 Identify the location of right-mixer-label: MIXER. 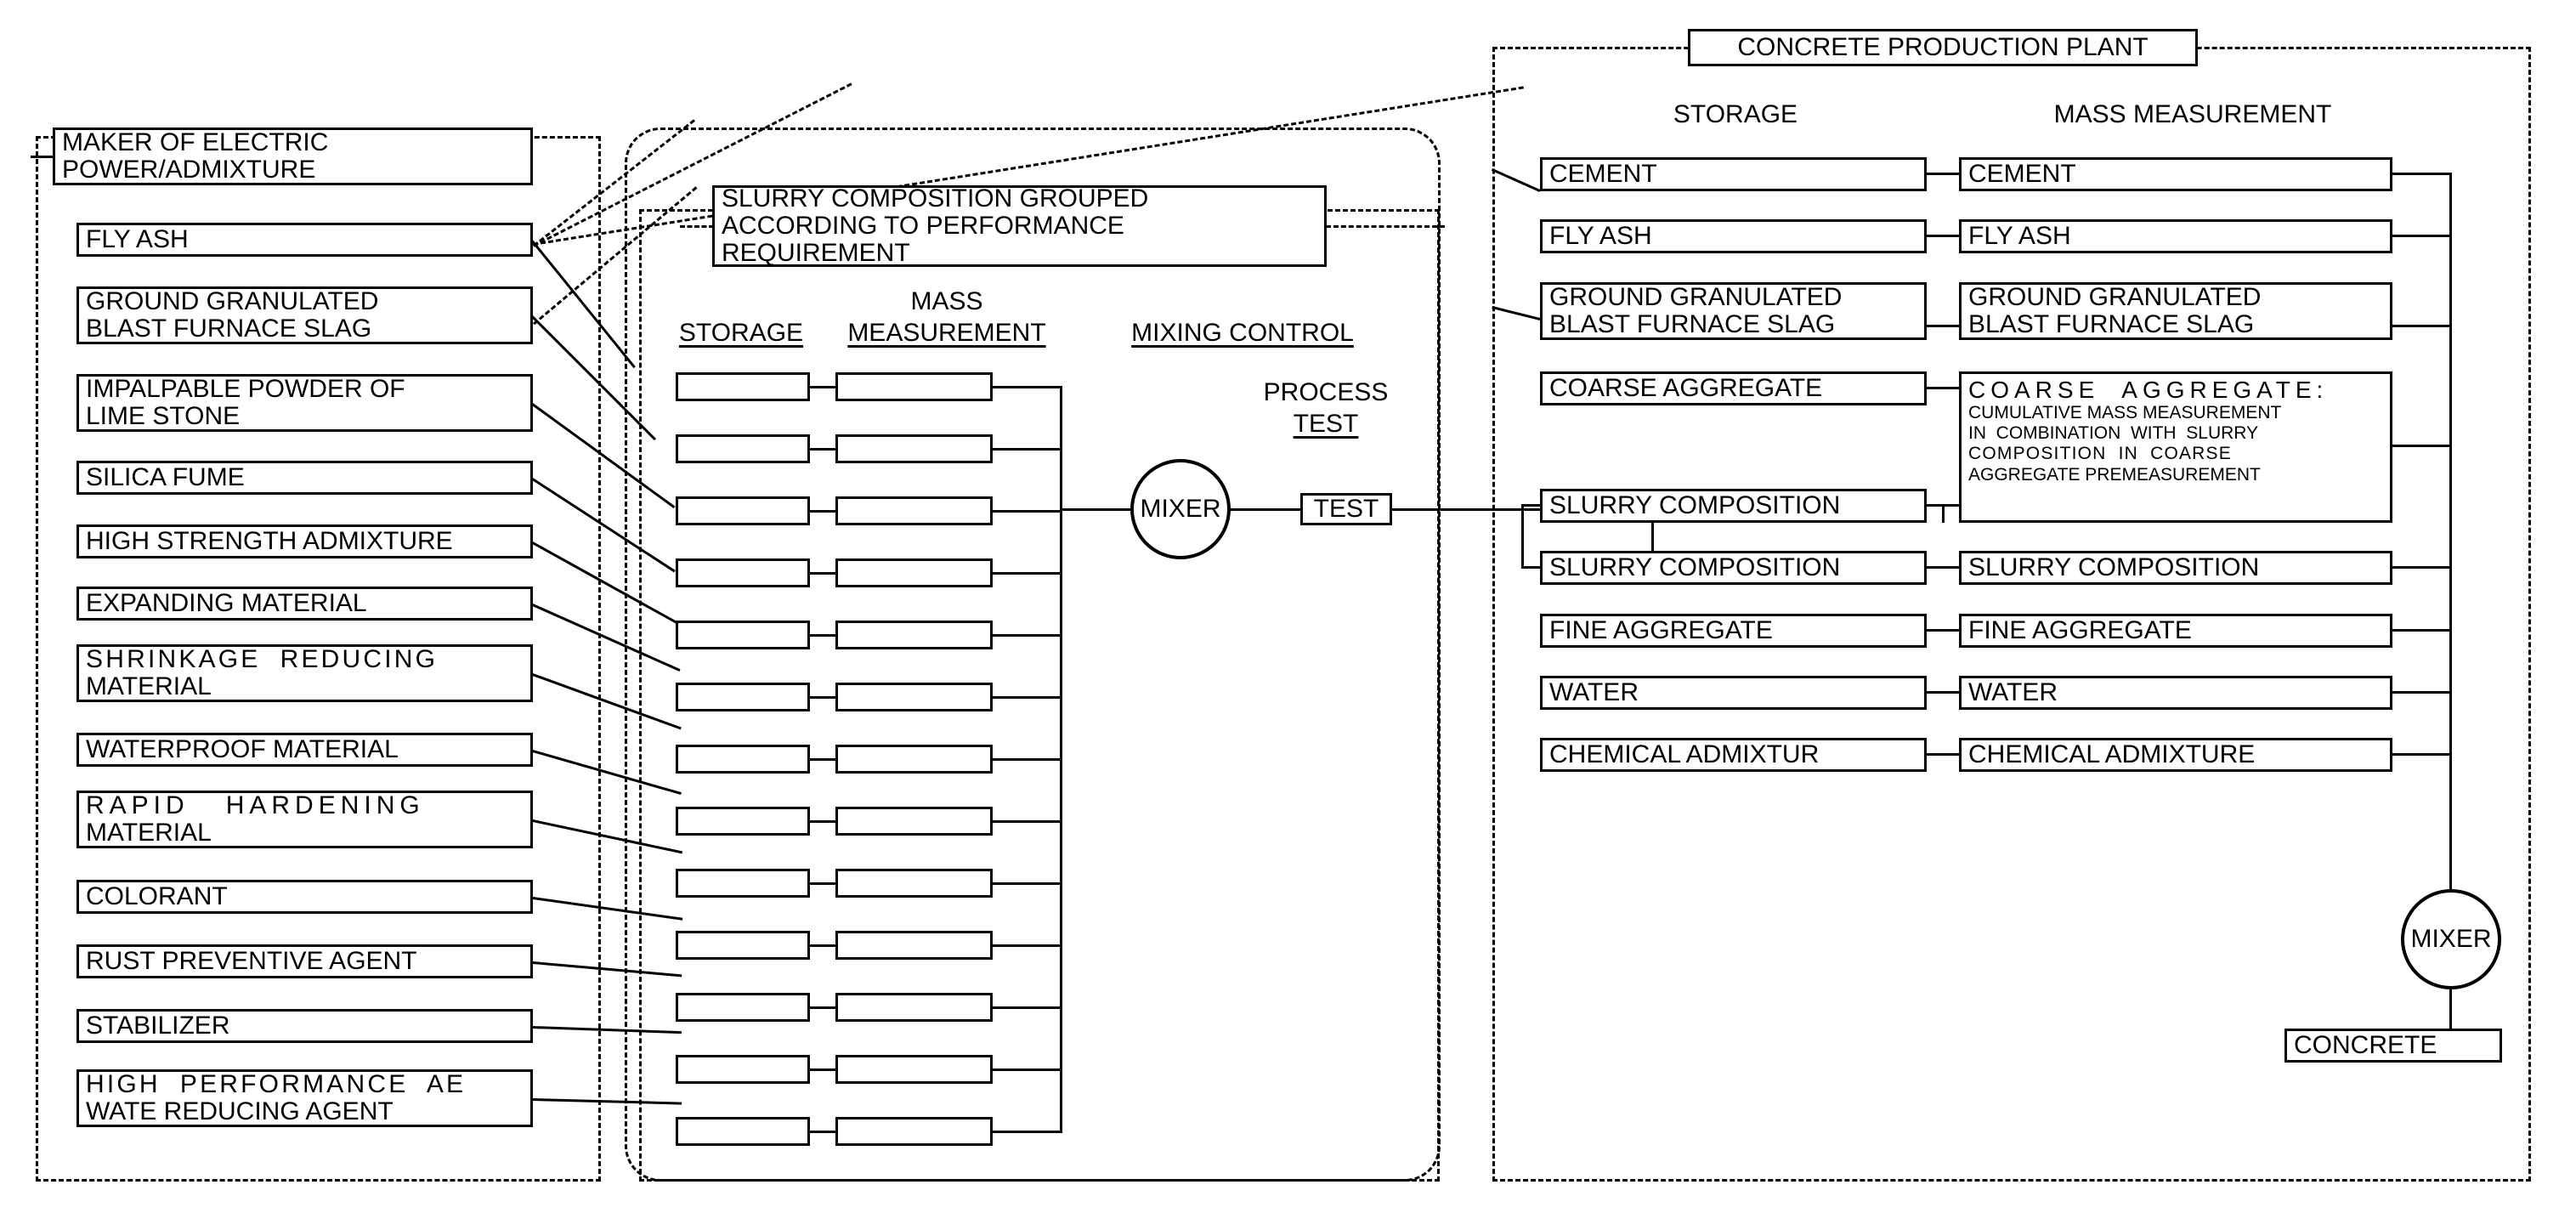
(2451, 939).